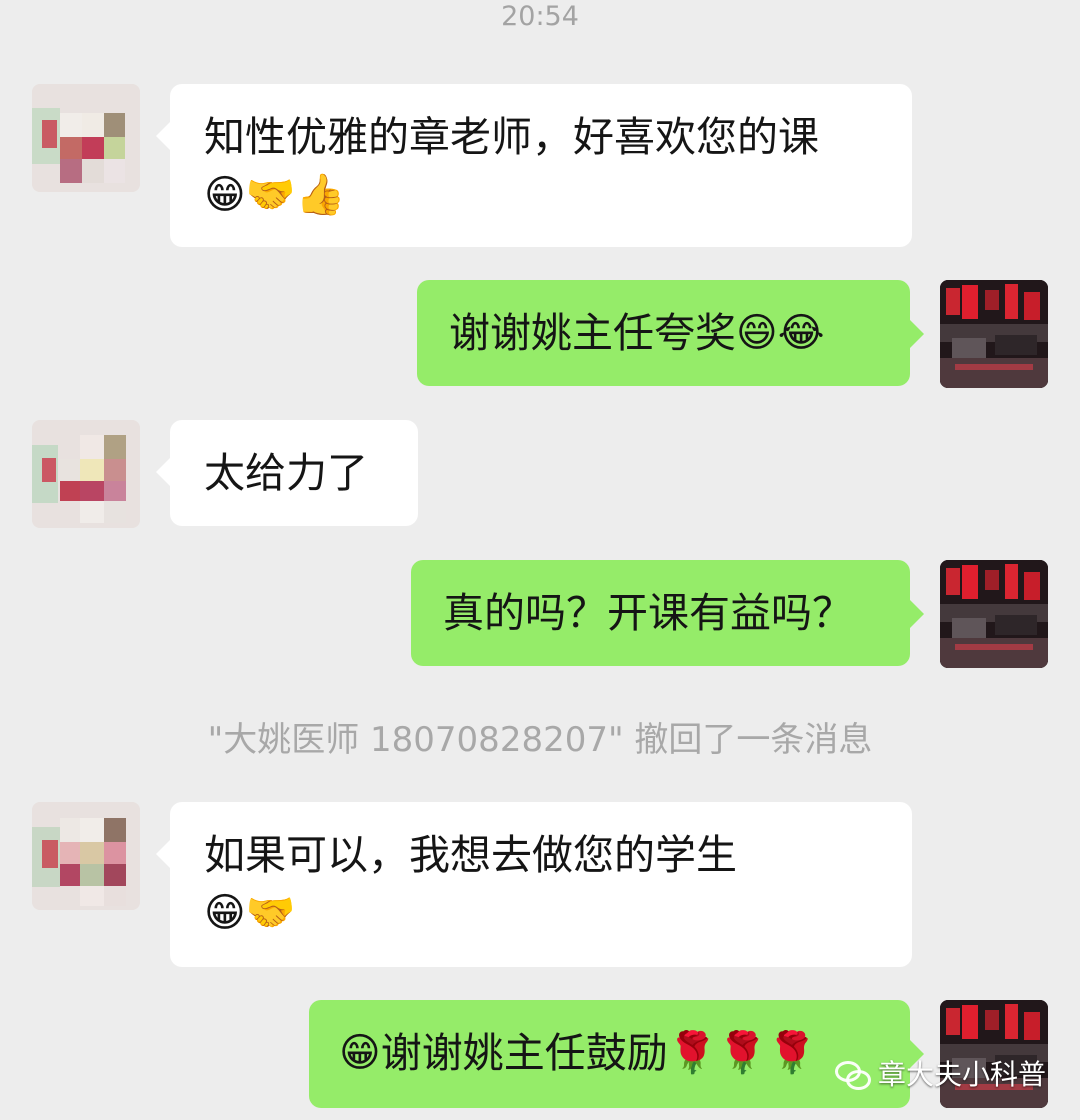  What do you see at coordinates (780, 333) in the screenshot?
I see `smile-laugh-tear-icon: 😄😂` at bounding box center [780, 333].